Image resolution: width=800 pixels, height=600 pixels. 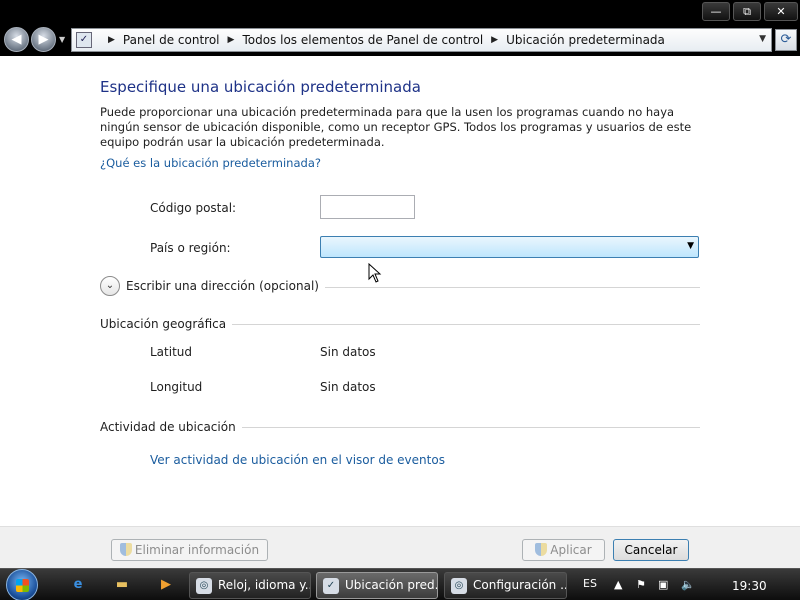 I want to click on latitude-value: Sin datos, so click(x=348, y=352).